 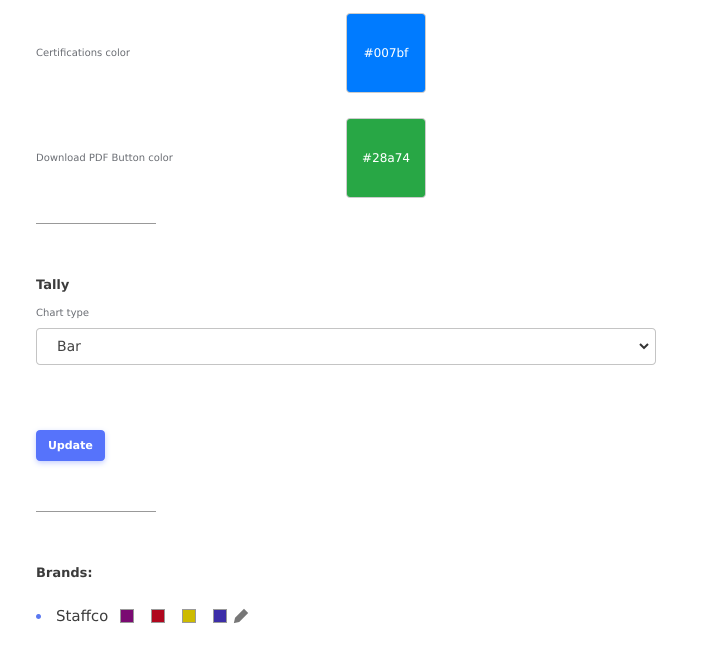 I want to click on field-label: Chart type, so click(x=63, y=313).